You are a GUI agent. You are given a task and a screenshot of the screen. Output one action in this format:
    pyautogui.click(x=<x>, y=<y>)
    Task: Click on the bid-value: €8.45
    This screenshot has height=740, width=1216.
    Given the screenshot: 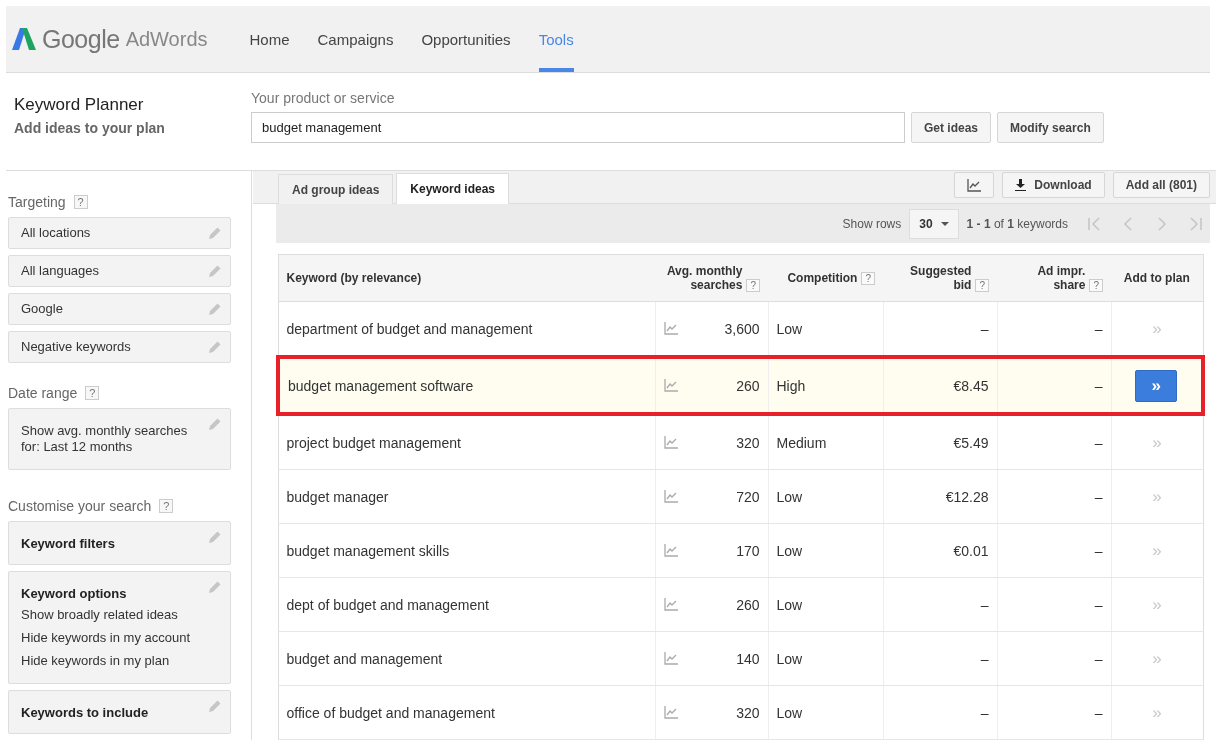 What is the action you would take?
    pyautogui.click(x=971, y=385)
    